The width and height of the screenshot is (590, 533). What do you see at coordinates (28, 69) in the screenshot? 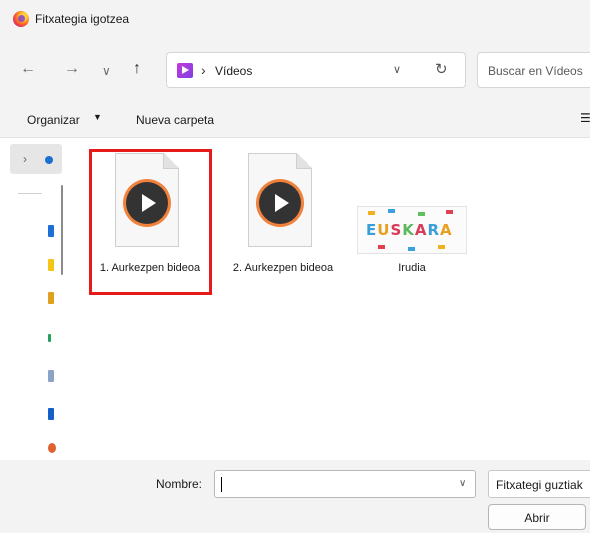
I see `arrow-left-icon: ←` at bounding box center [28, 69].